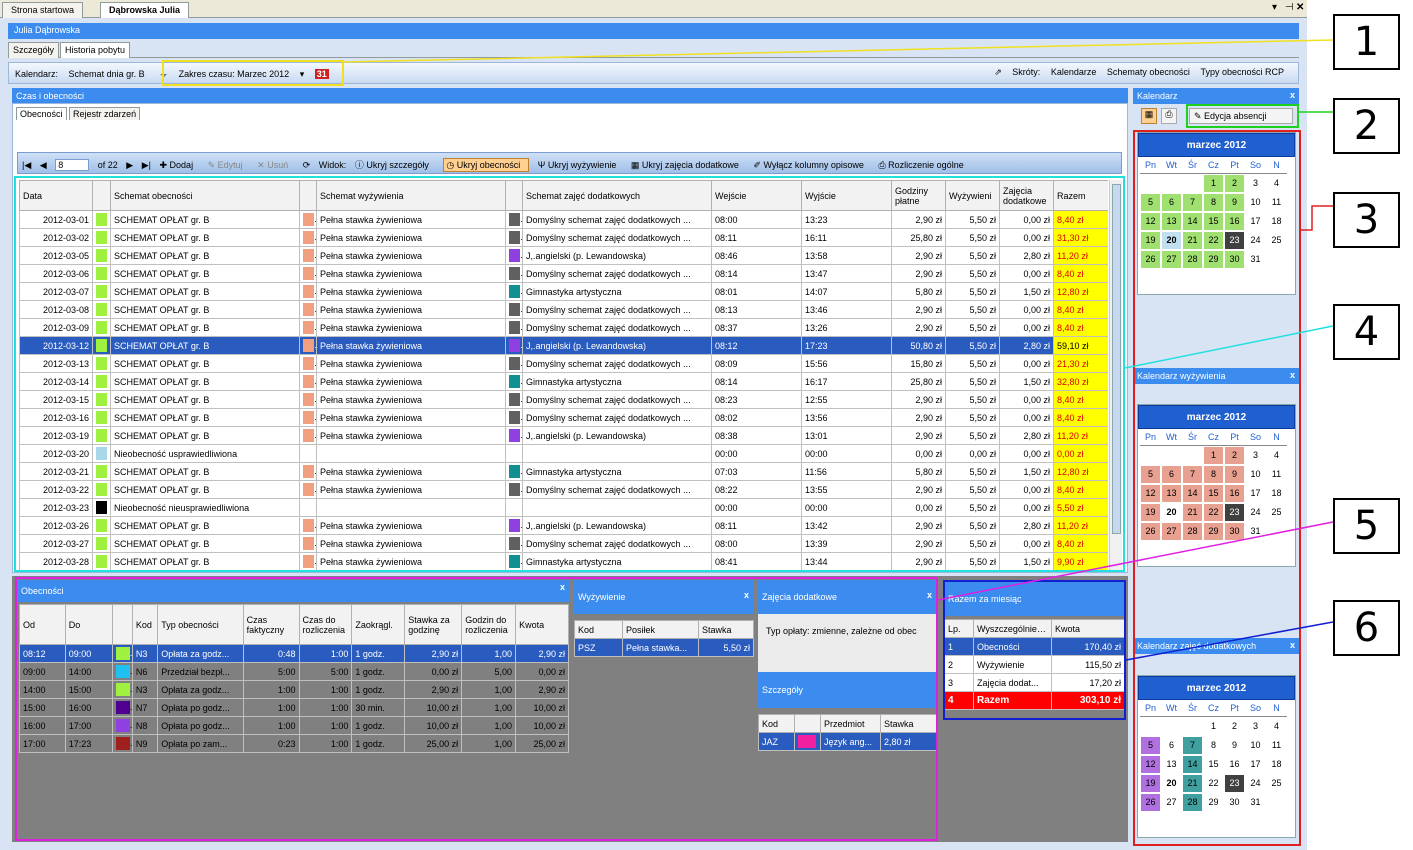 Image resolution: width=1413 pixels, height=850 pixels. I want to click on callout-6: 6, so click(1366, 628).